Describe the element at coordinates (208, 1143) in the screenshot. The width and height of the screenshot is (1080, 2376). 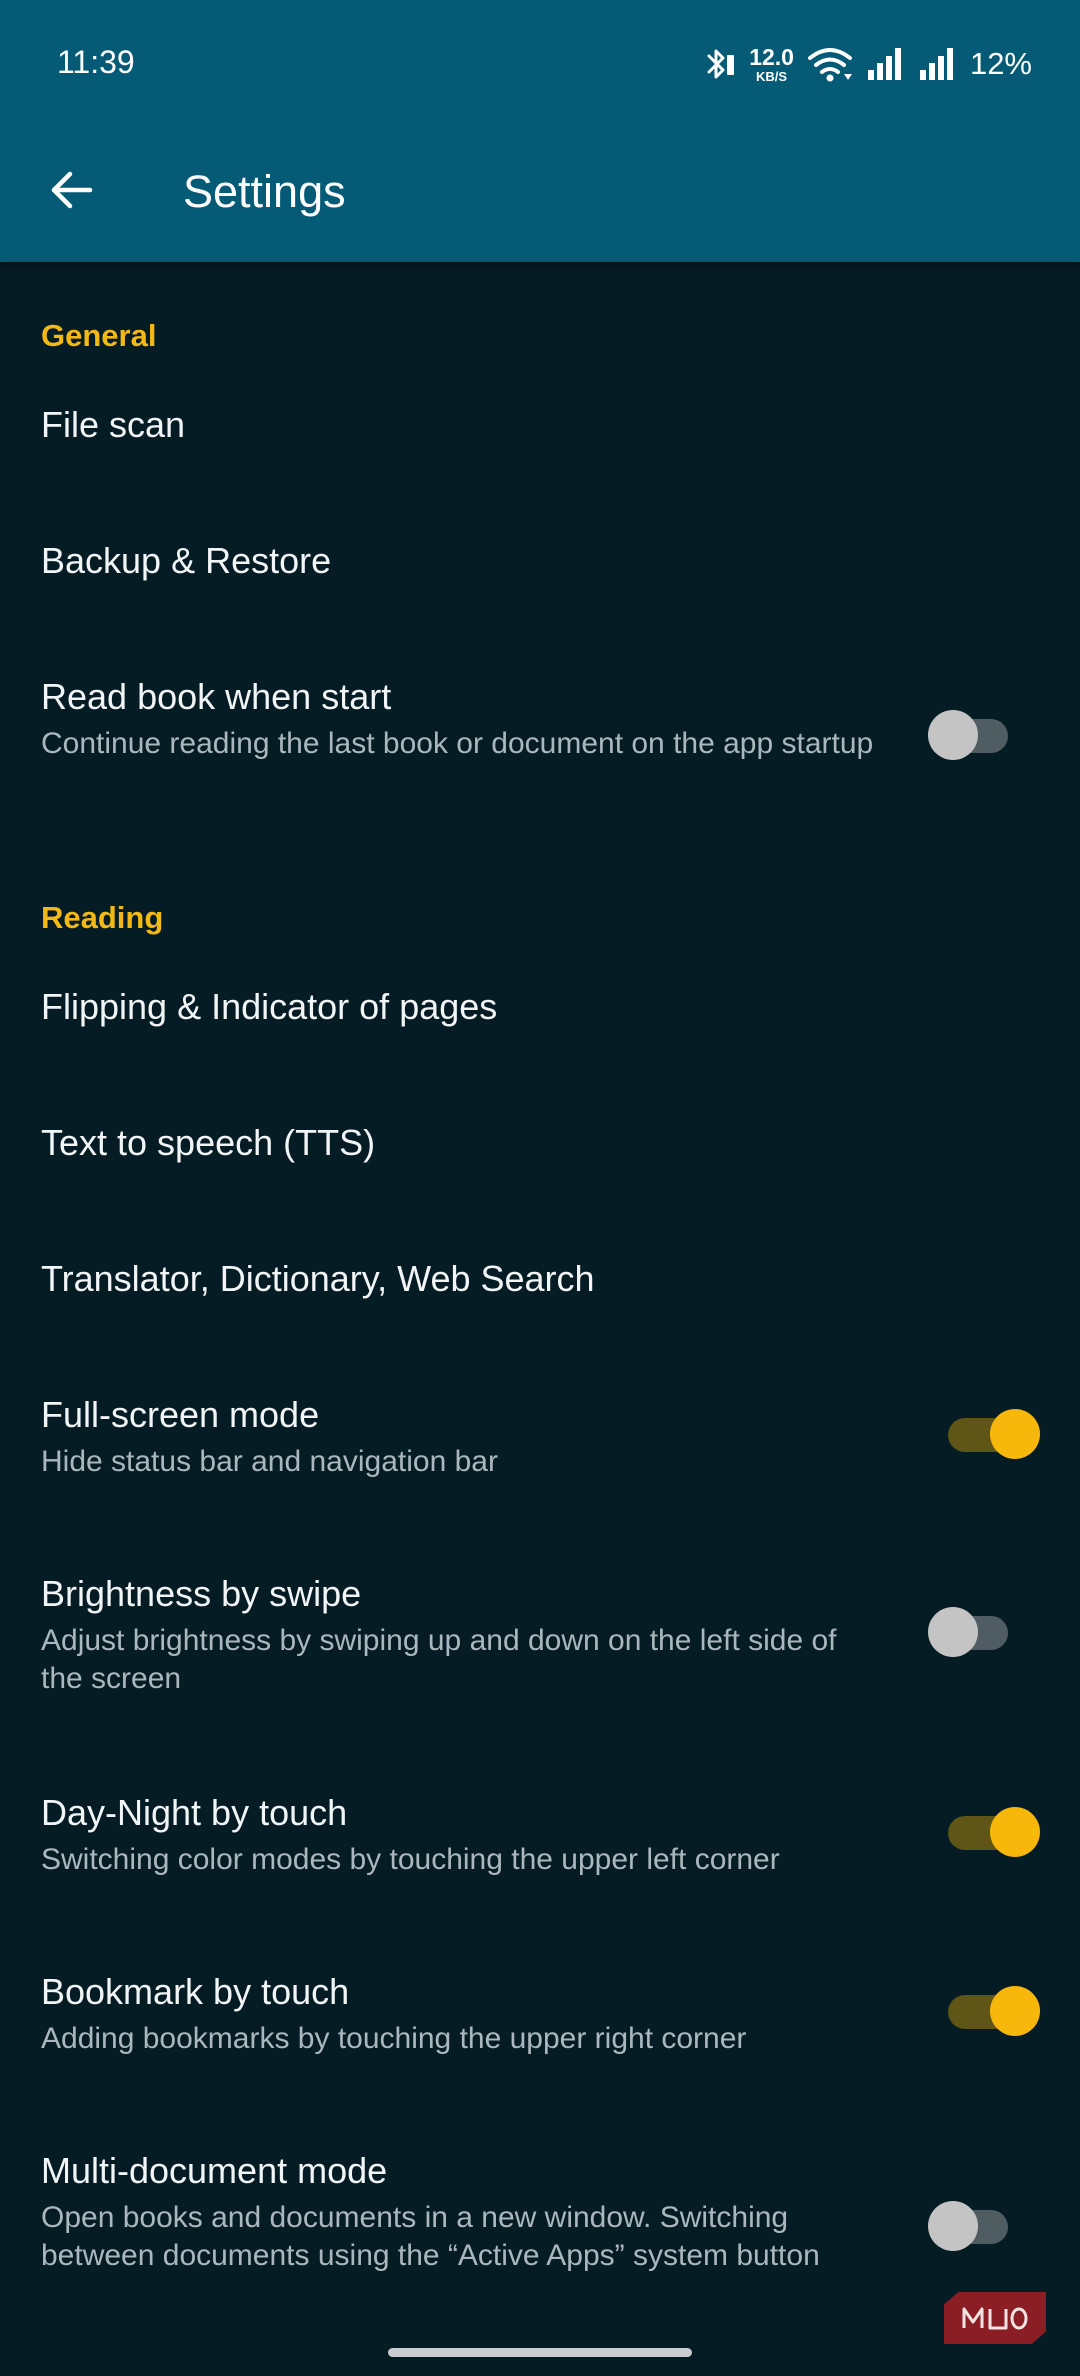
I see `setting-text-to-speech: Text to speech (TTS)` at that location.